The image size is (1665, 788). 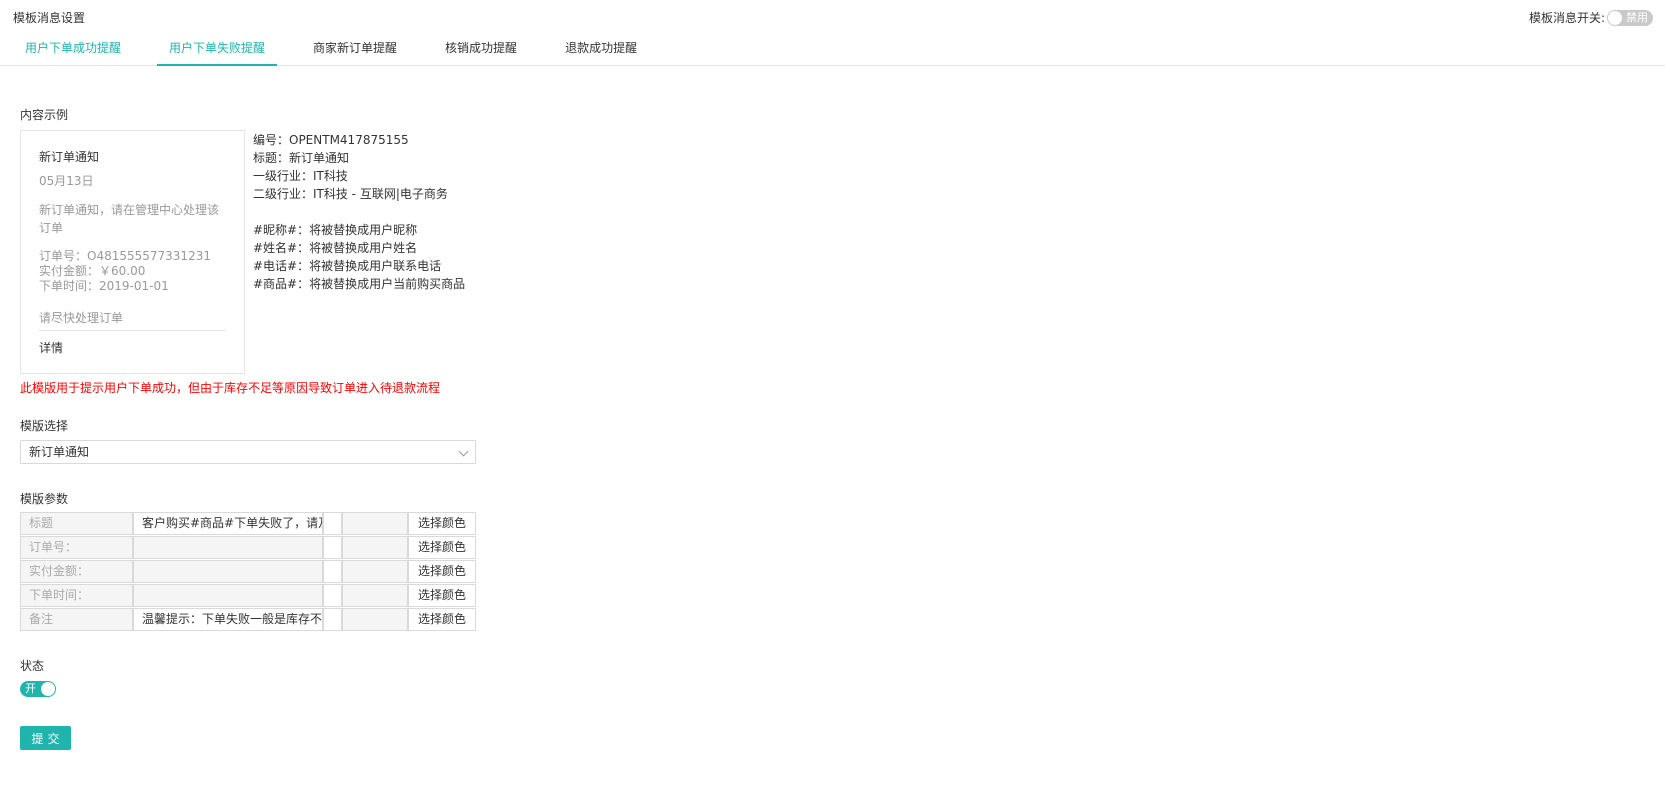 What do you see at coordinates (59, 452) in the screenshot?
I see `template-select-value: 新订单通知` at bounding box center [59, 452].